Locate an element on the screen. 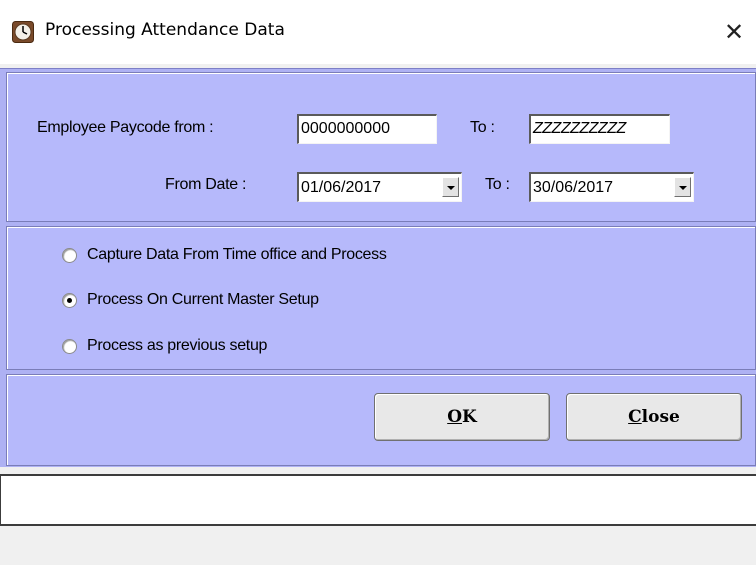  ok-label: K is located at coordinates (469, 417).